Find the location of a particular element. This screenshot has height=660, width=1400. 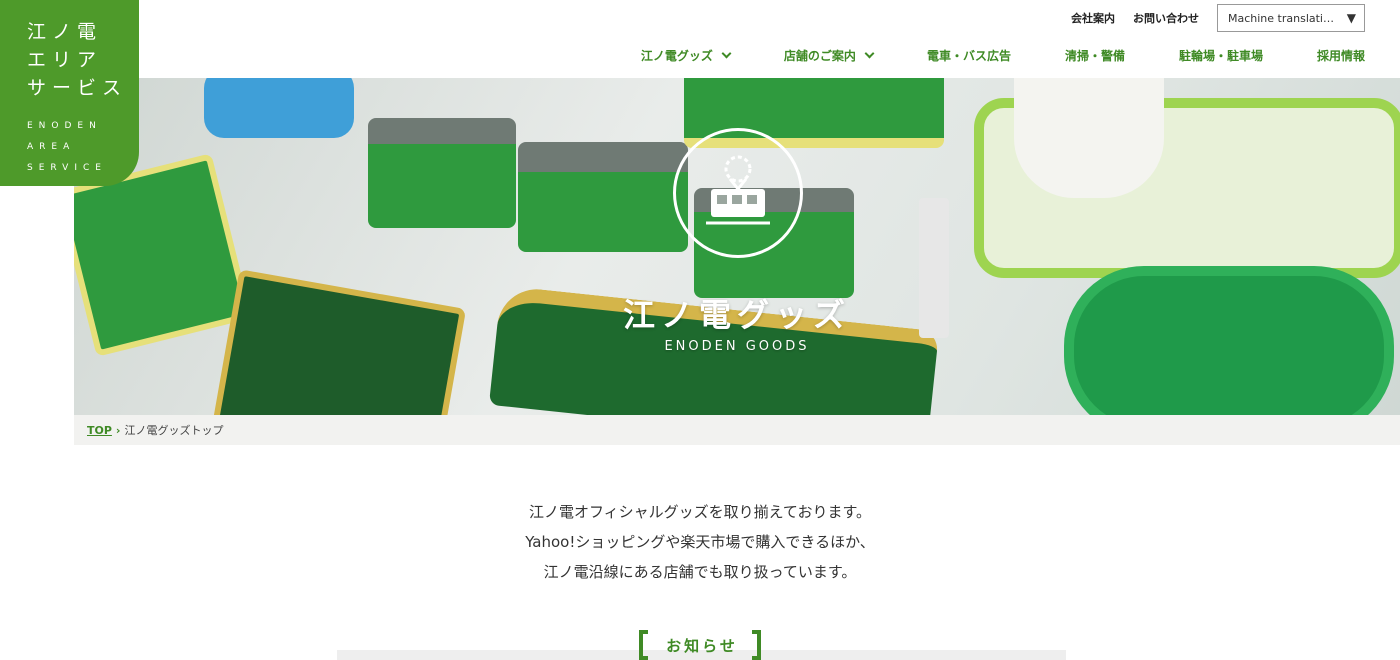

news-heading-label: お知らせ is located at coordinates (702, 645).